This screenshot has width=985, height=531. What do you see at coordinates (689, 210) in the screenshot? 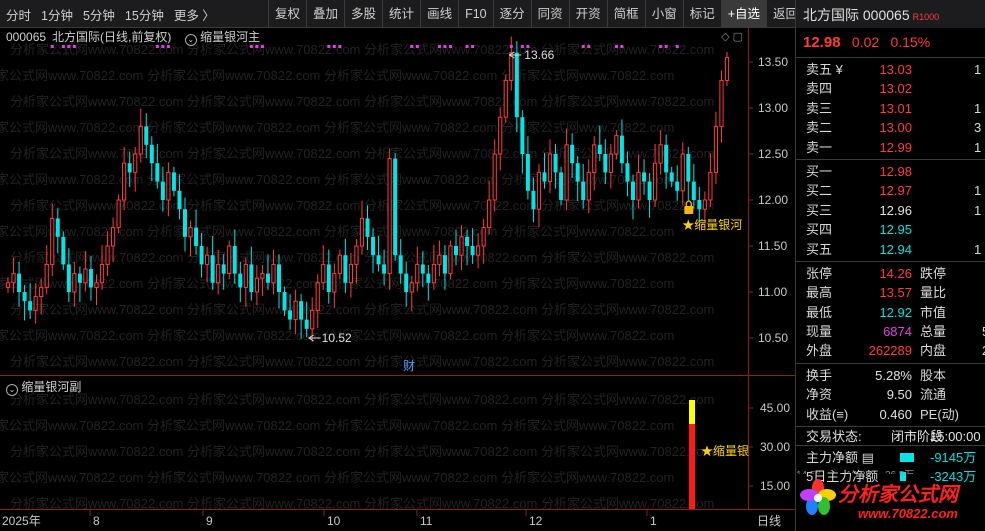
I see `lock-icon` at bounding box center [689, 210].